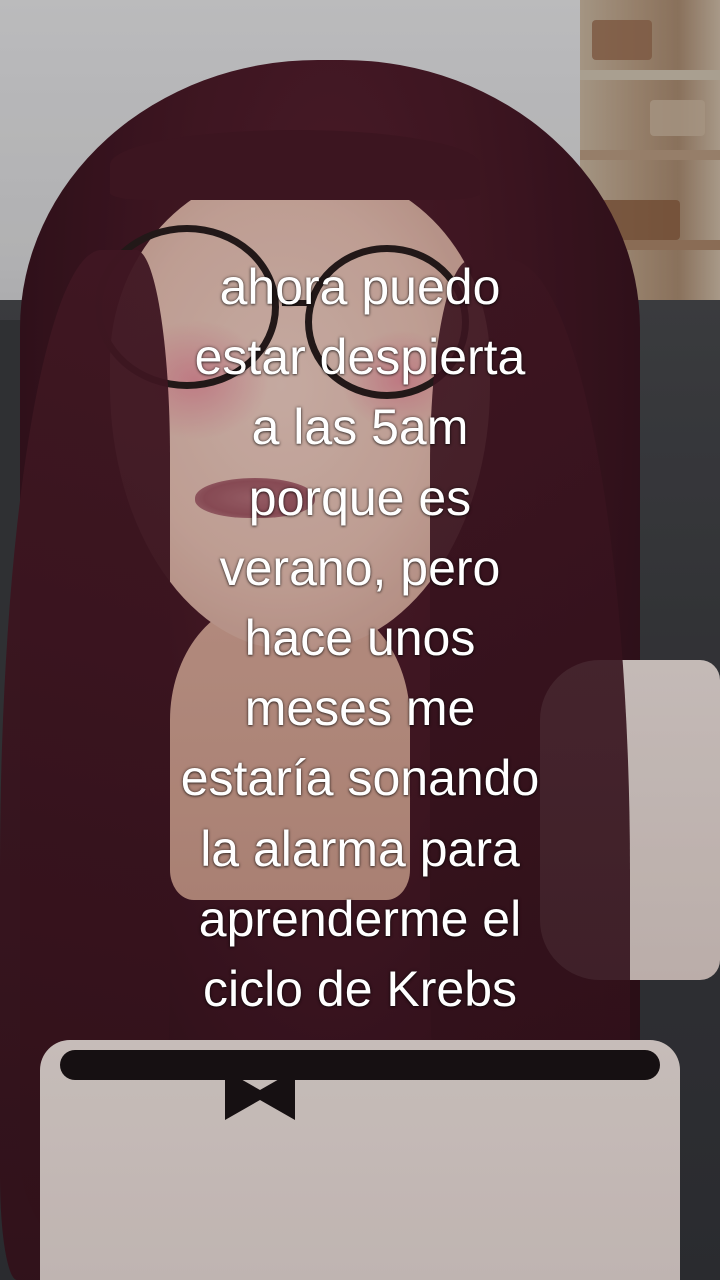 The height and width of the screenshot is (1280, 720). Describe the element at coordinates (360, 427) in the screenshot. I see `caption-line: a las 5am` at that location.